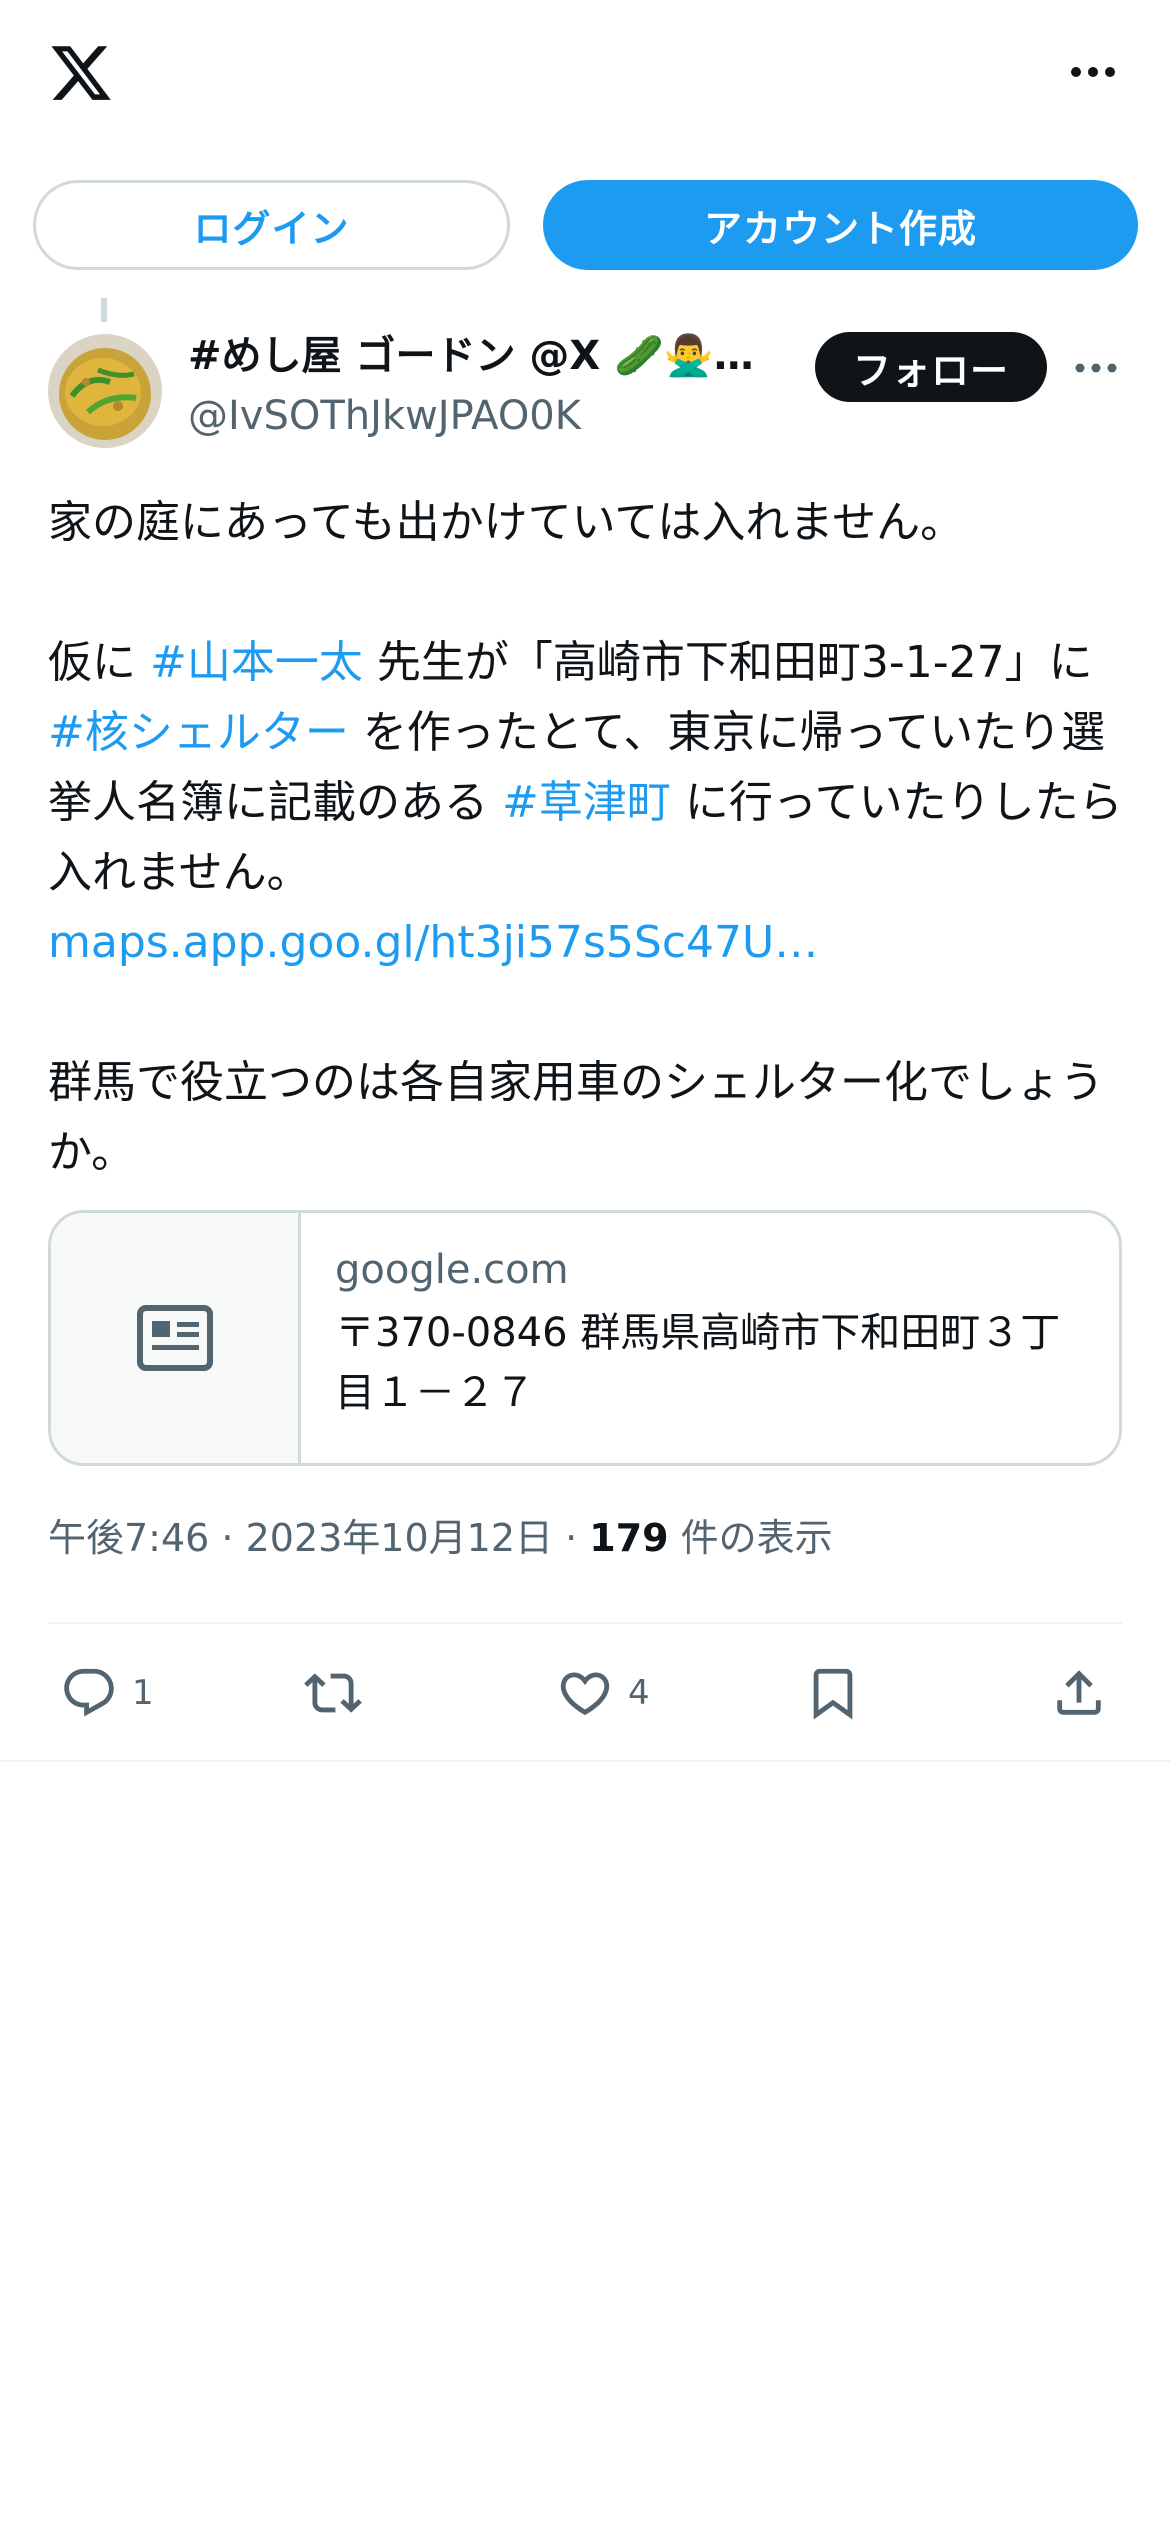 The image size is (1170, 2532). Describe the element at coordinates (104, 310) in the screenshot. I see `thread-connector` at that location.